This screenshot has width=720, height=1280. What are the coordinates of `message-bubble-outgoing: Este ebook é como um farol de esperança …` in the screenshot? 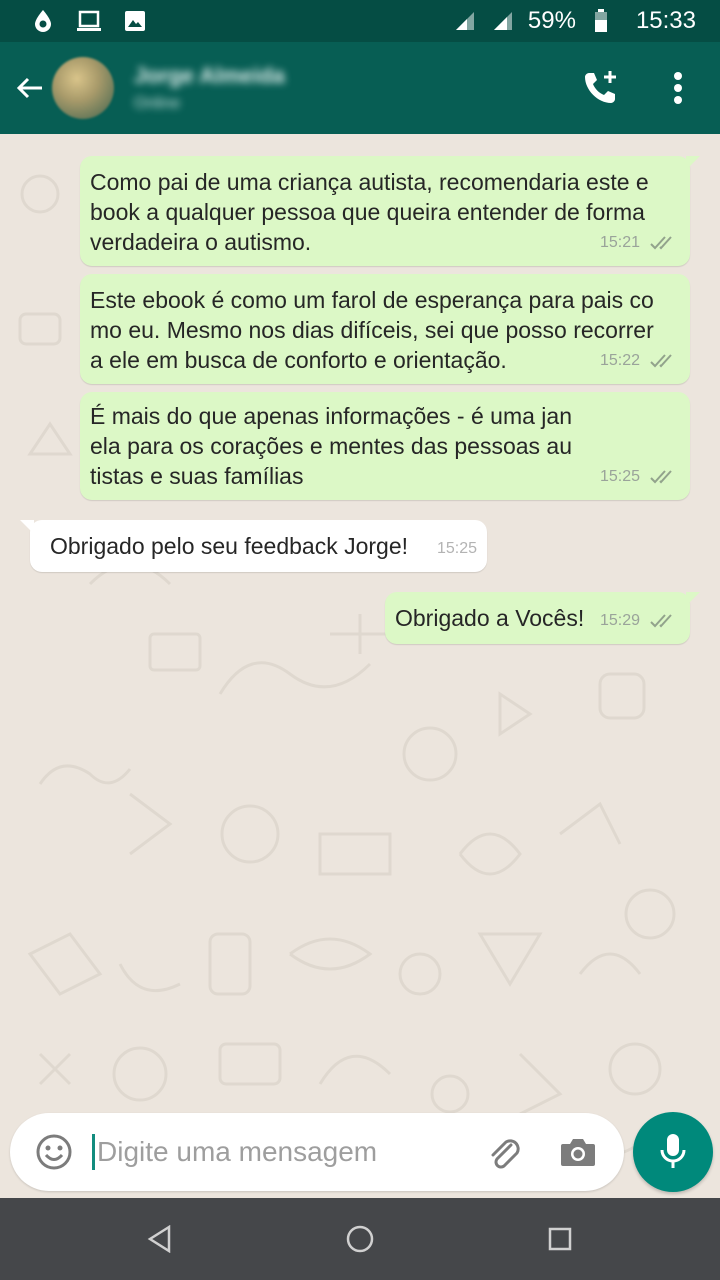 It's located at (385, 329).